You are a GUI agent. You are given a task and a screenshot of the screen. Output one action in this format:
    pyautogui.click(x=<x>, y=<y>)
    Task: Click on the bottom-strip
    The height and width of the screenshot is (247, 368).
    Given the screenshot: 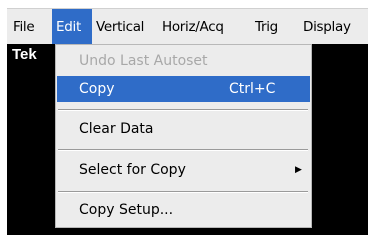 What is the action you would take?
    pyautogui.click(x=187, y=241)
    